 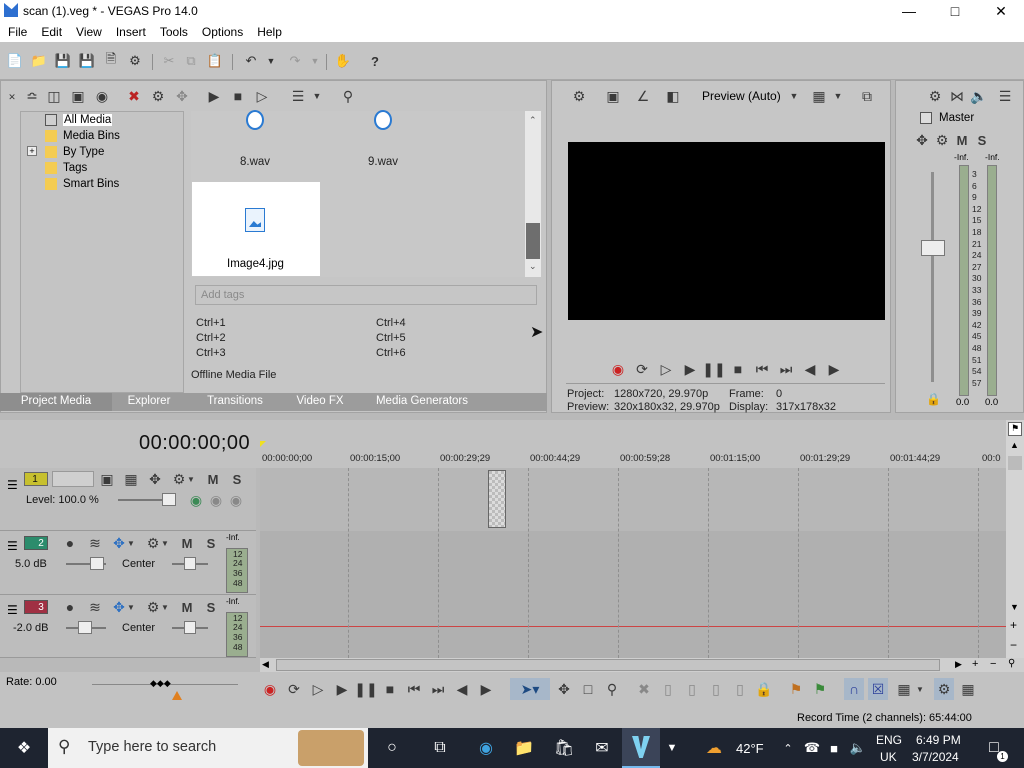 What do you see at coordinates (741, 96) in the screenshot?
I see `preview-quality-dropdown: Preview (Auto)` at bounding box center [741, 96].